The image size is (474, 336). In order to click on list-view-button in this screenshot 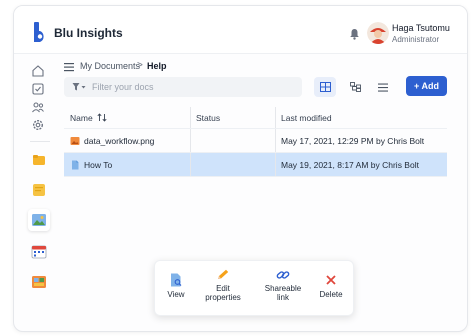, I will do `click(383, 87)`.